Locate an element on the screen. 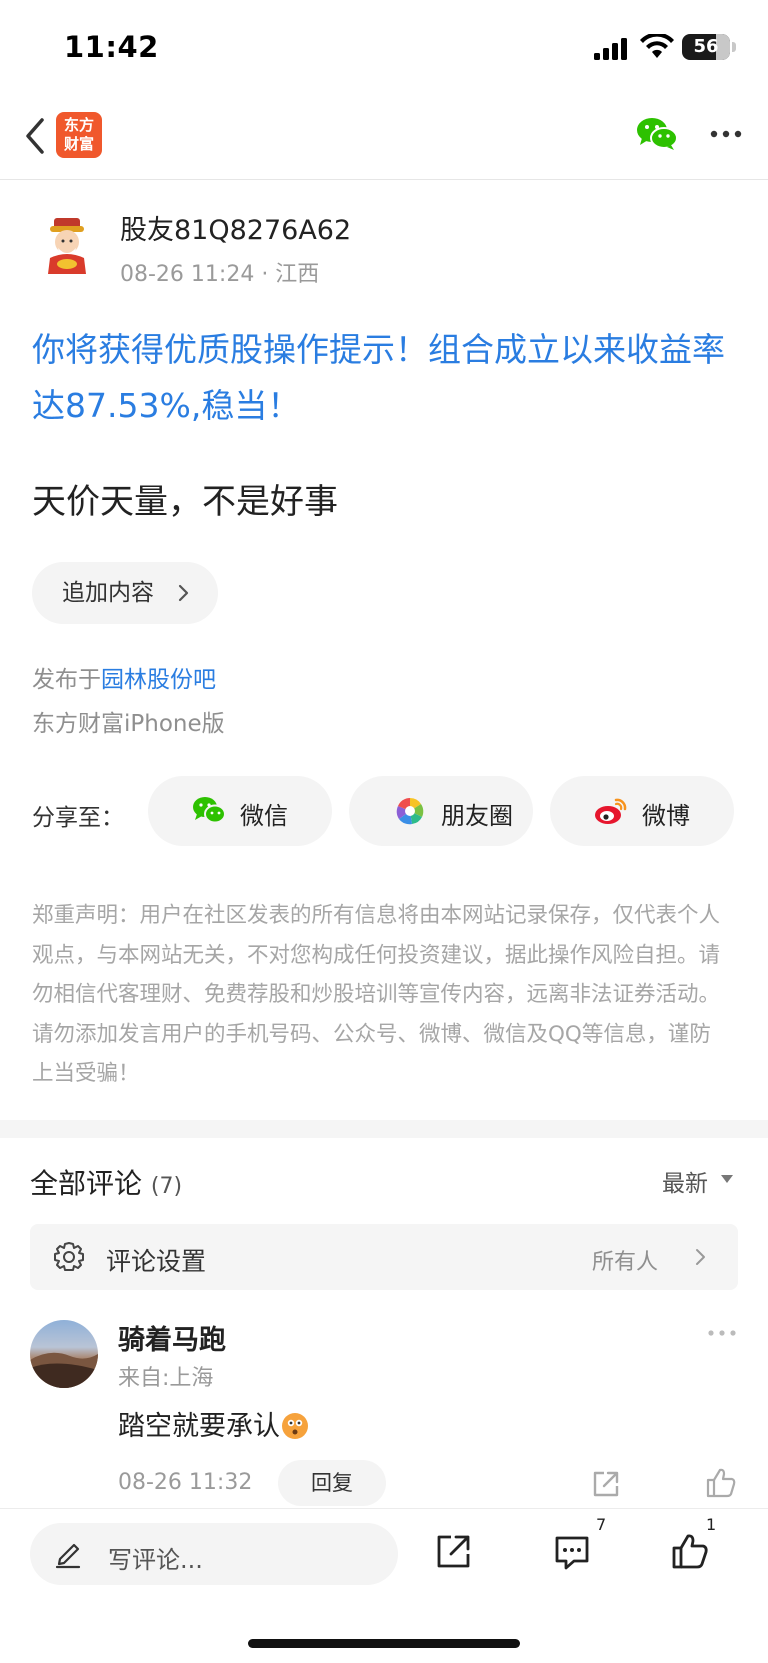 Image resolution: width=768 pixels, height=1663 pixels. signal-icon is located at coordinates (610, 49).